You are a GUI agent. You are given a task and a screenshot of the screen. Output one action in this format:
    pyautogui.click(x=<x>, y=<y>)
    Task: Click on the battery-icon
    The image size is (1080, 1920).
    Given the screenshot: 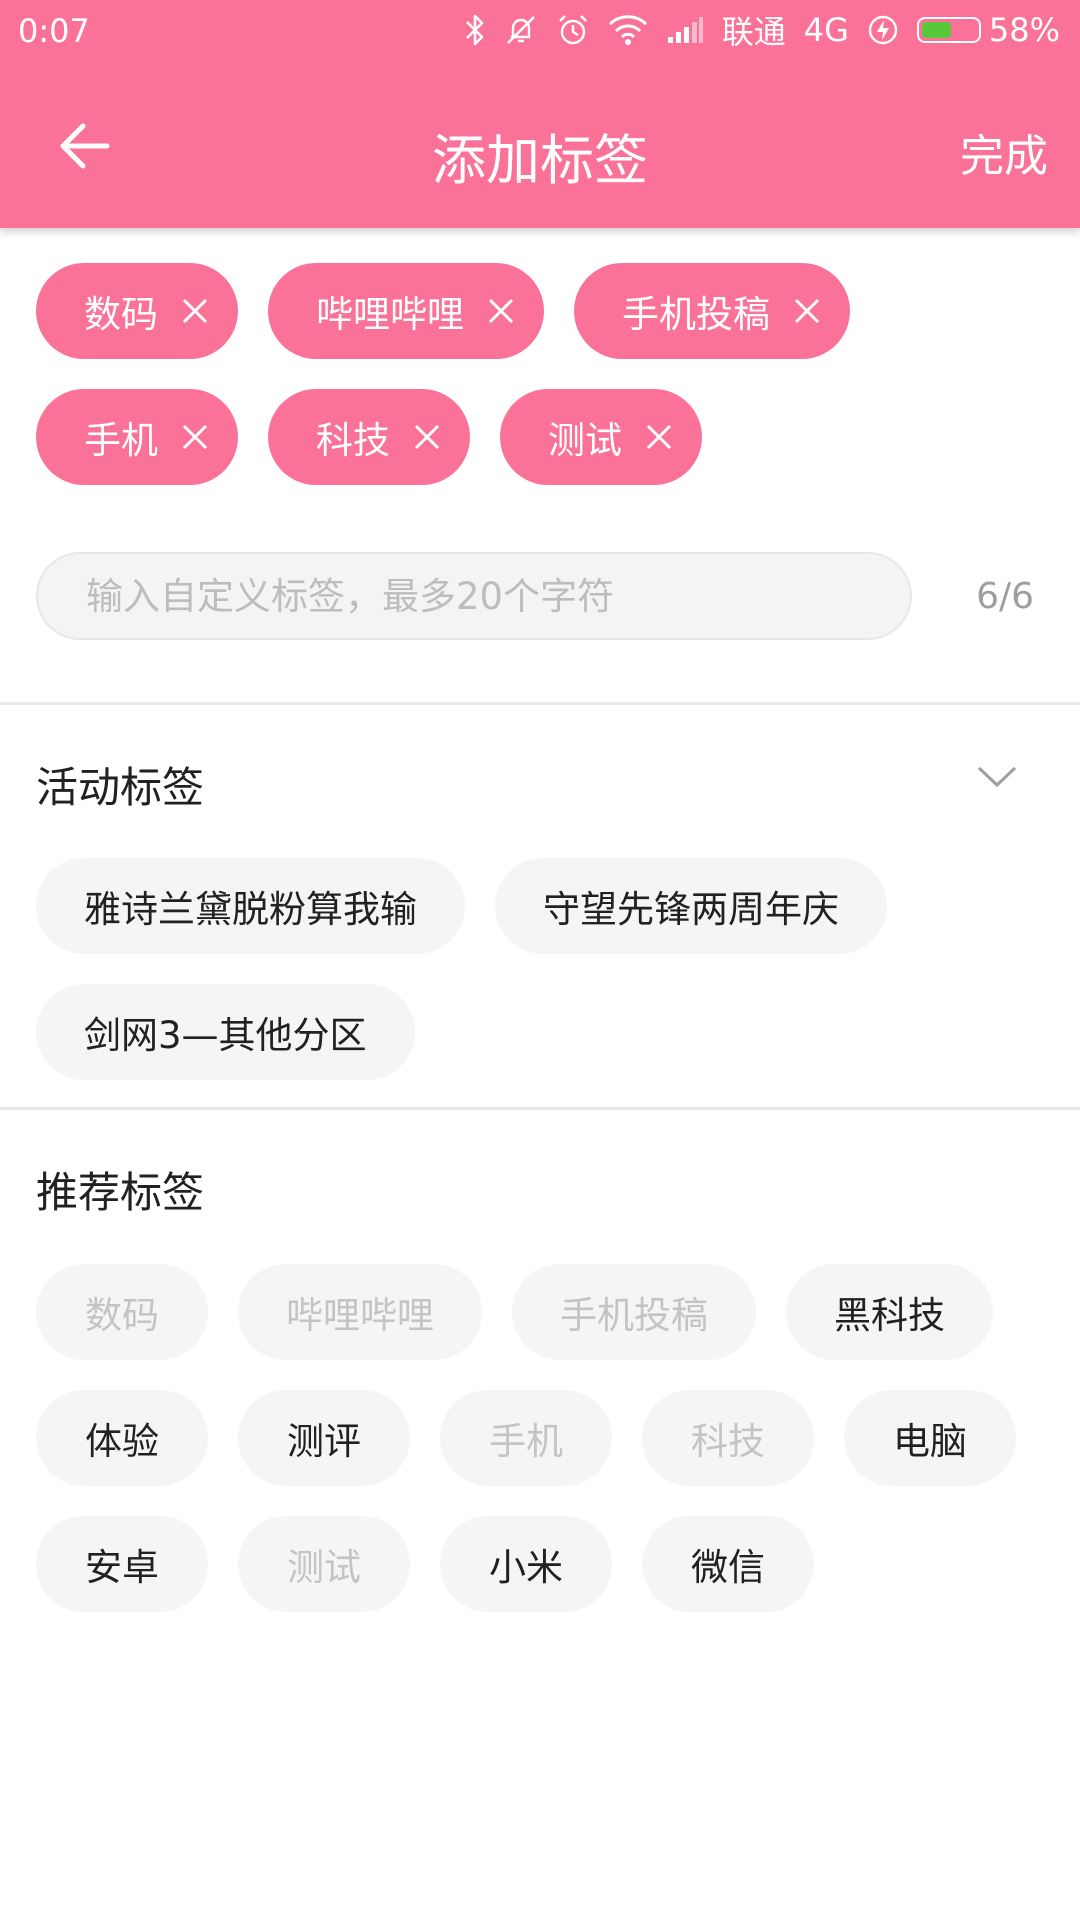 What is the action you would take?
    pyautogui.click(x=948, y=30)
    